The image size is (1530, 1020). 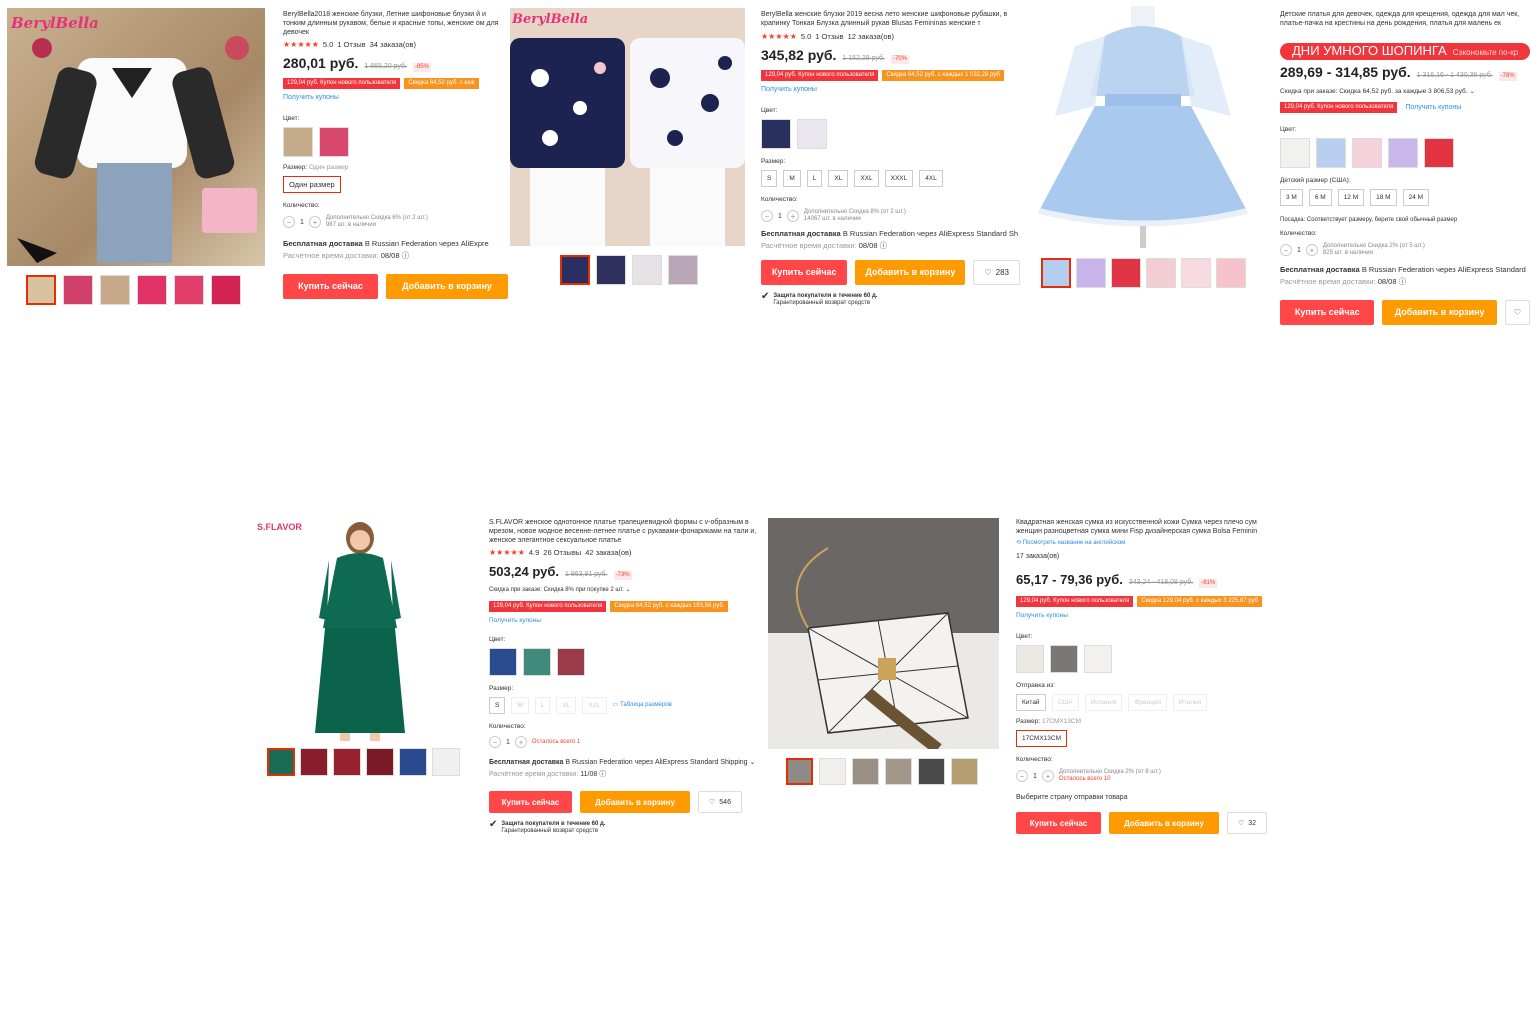 What do you see at coordinates (1031, 702) in the screenshot?
I see `ship-from-option: Китай` at bounding box center [1031, 702].